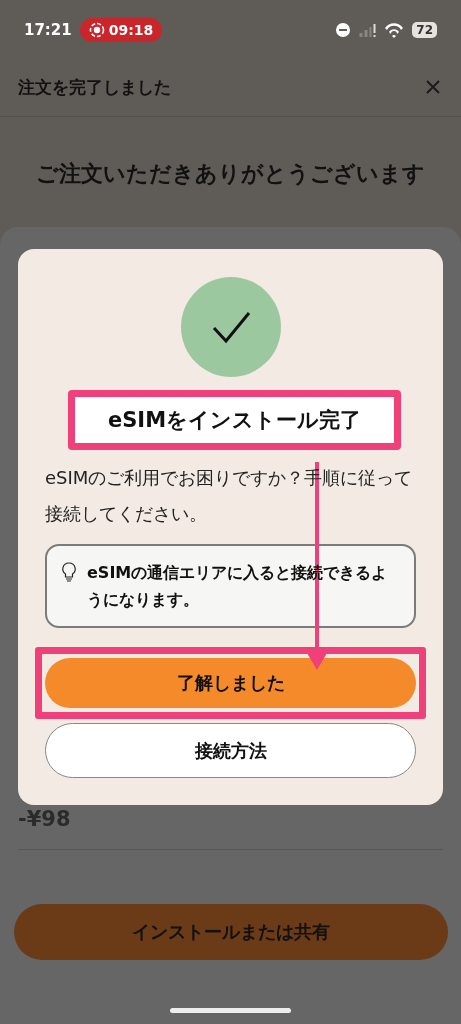  I want to click on close-icon, so click(433, 87).